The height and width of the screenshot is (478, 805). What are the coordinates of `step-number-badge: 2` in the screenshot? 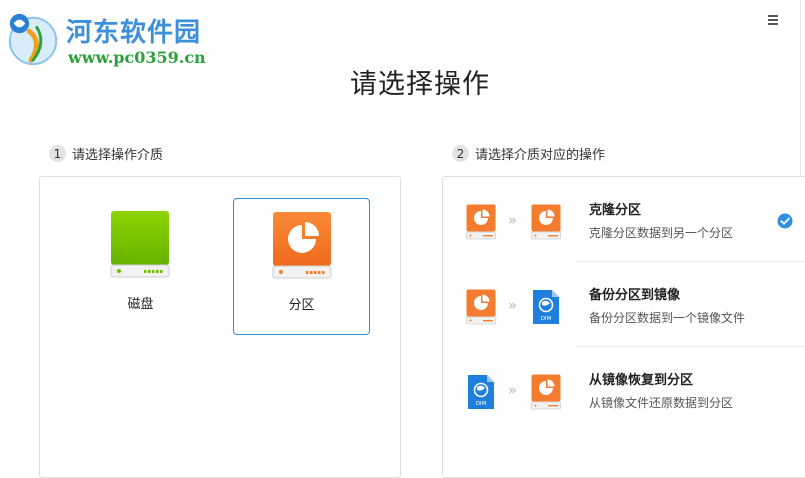 It's located at (460, 153).